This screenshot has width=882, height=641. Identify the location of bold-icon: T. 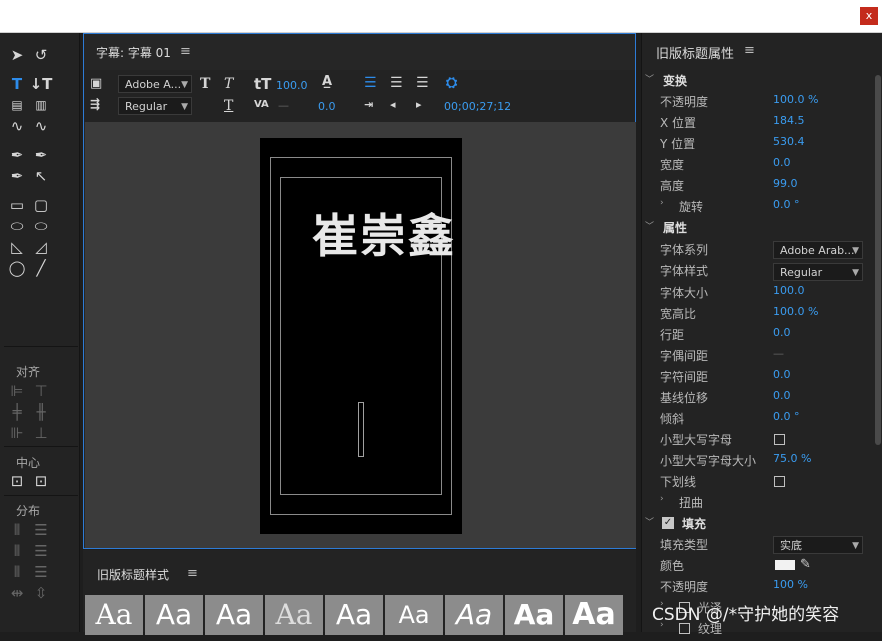
(205, 84).